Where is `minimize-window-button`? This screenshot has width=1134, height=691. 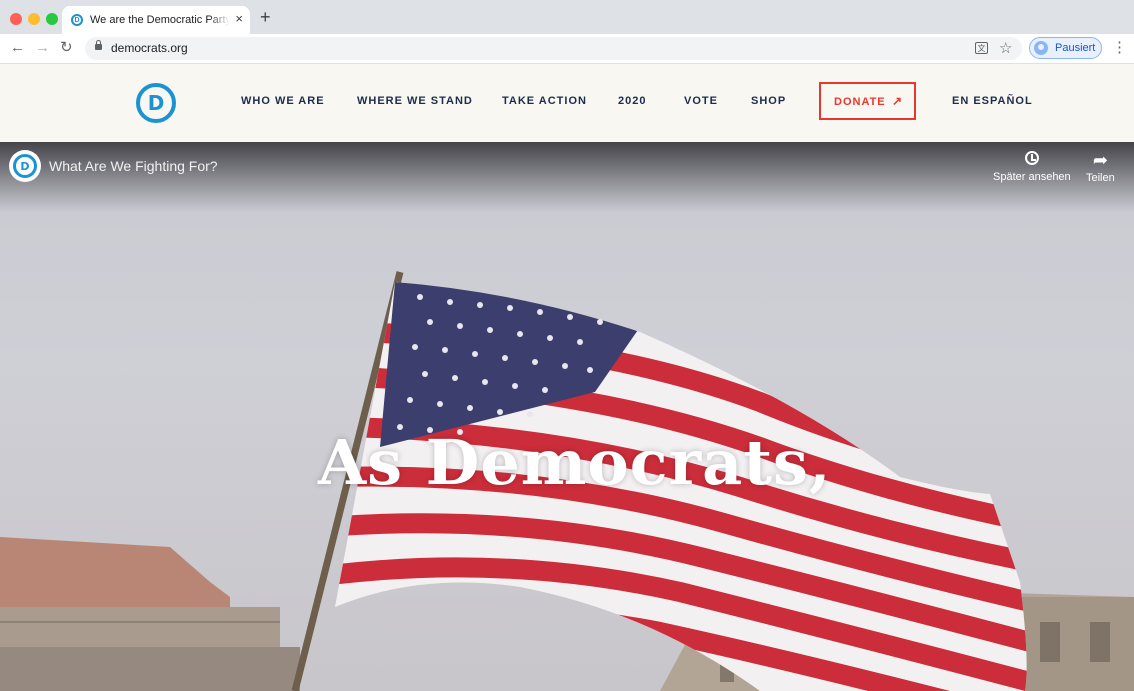 minimize-window-button is located at coordinates (34, 19).